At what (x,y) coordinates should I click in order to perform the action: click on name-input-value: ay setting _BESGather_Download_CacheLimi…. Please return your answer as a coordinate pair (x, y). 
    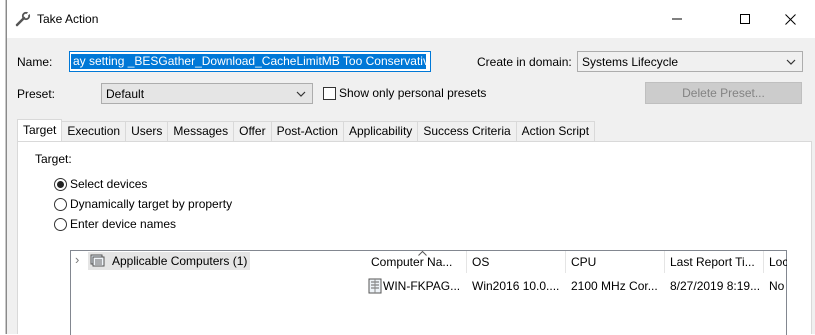
    Looking at the image, I should click on (248, 61).